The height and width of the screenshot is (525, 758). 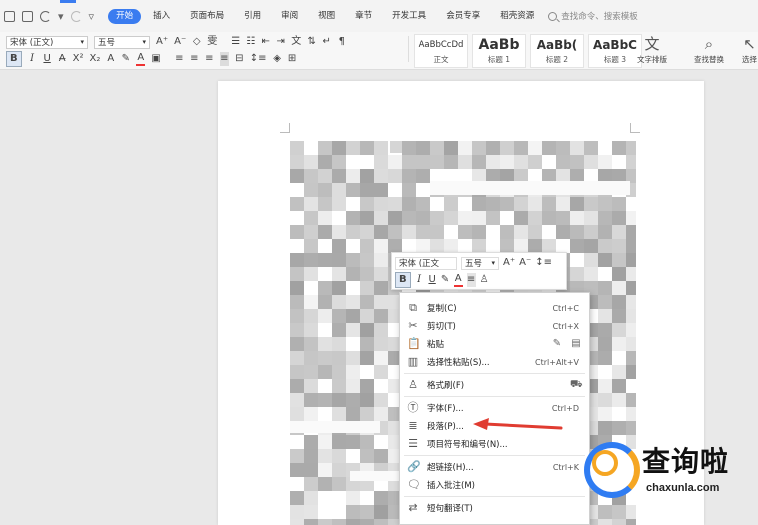 What do you see at coordinates (122, 42) in the screenshot?
I see `font-size-select: 五号 ▾` at bounding box center [122, 42].